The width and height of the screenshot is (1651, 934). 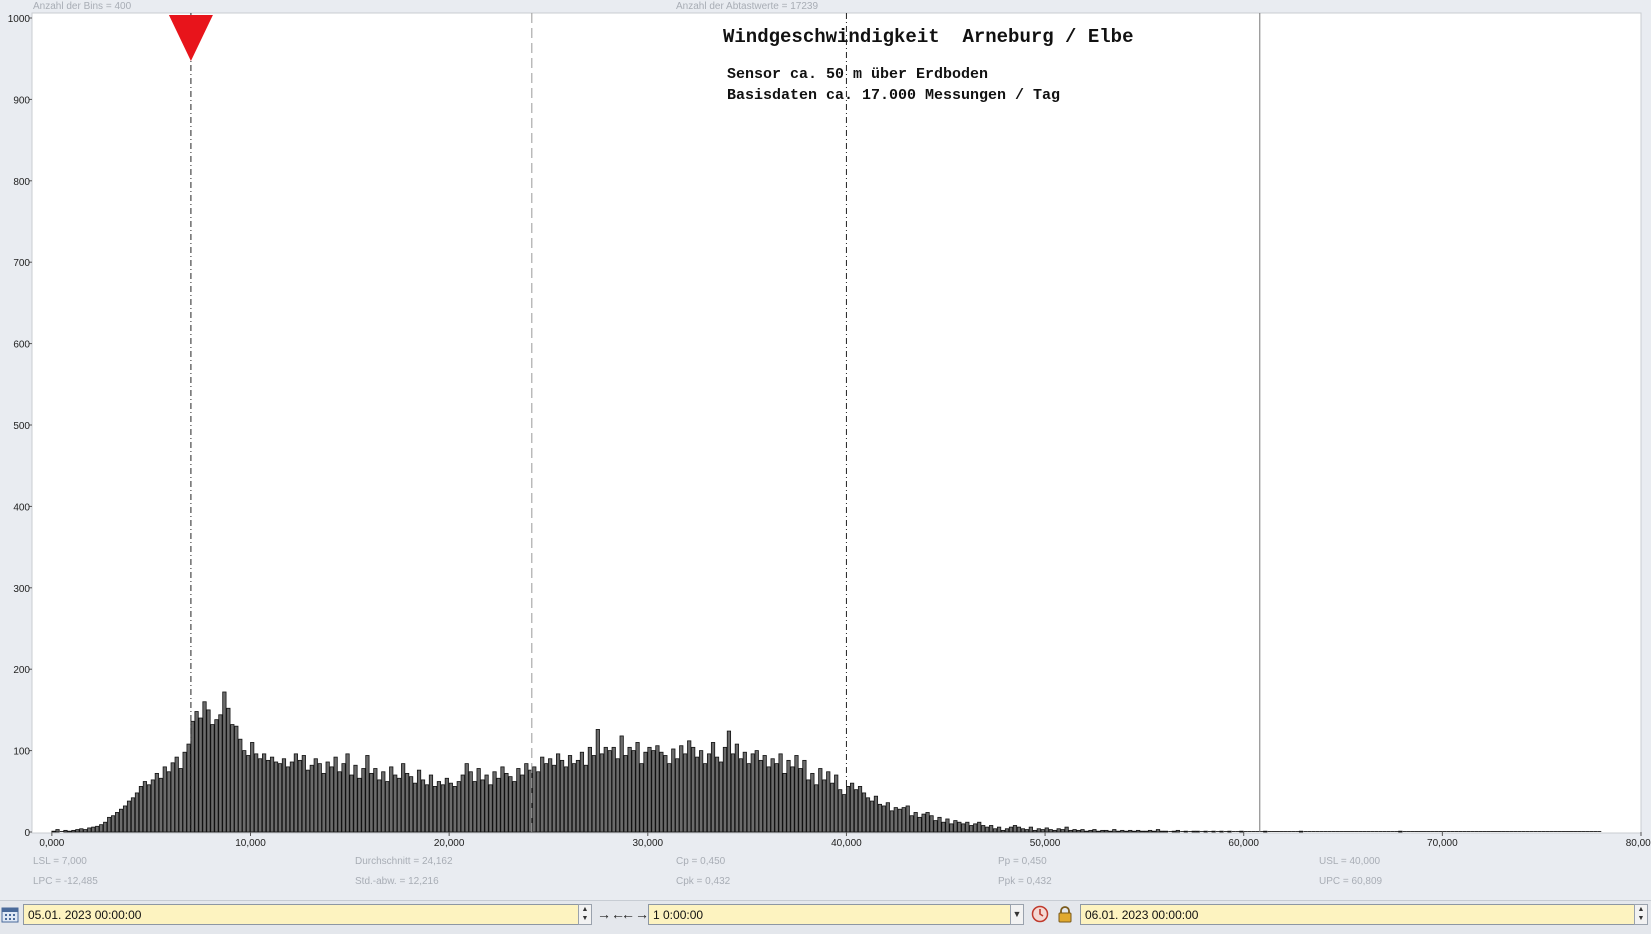 What do you see at coordinates (585, 914) in the screenshot?
I see `start-datetime-spinner: ▲ ▼` at bounding box center [585, 914].